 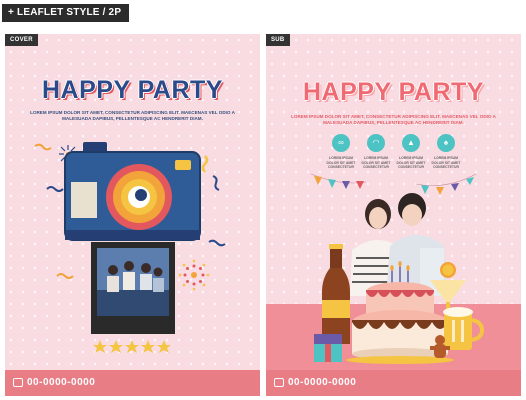 What do you see at coordinates (446, 184) in the screenshot?
I see `bunting-right` at bounding box center [446, 184].